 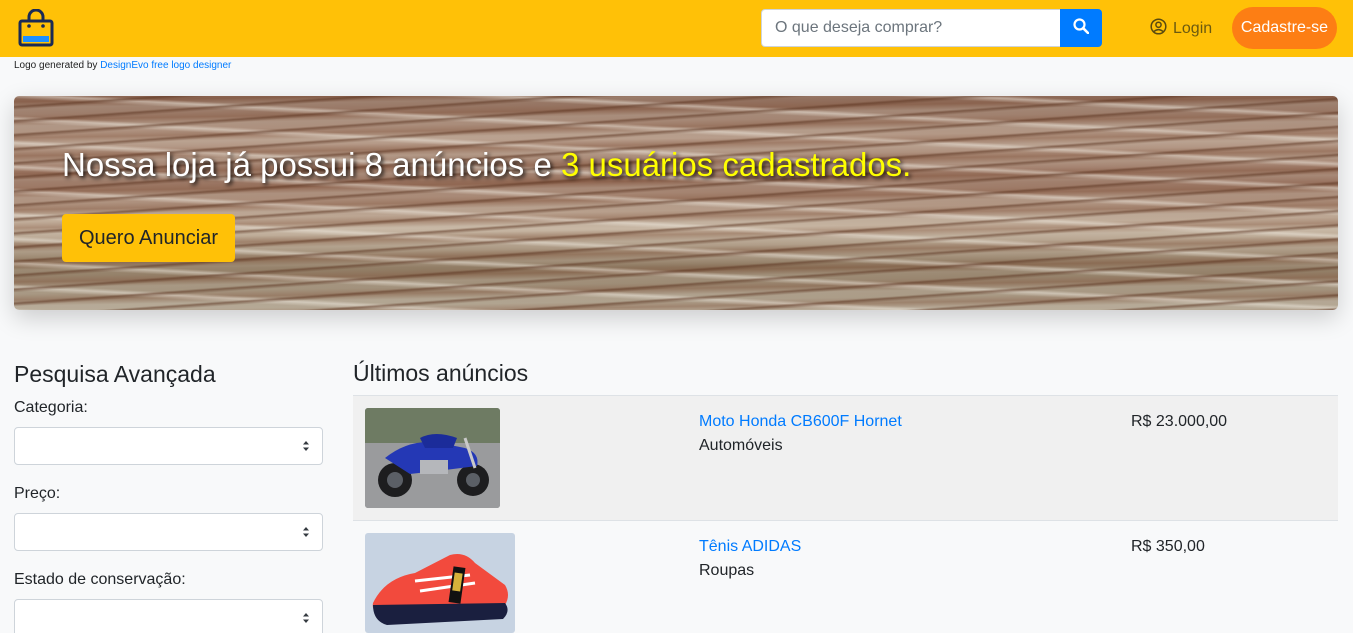 I want to click on price-select, so click(x=168, y=532).